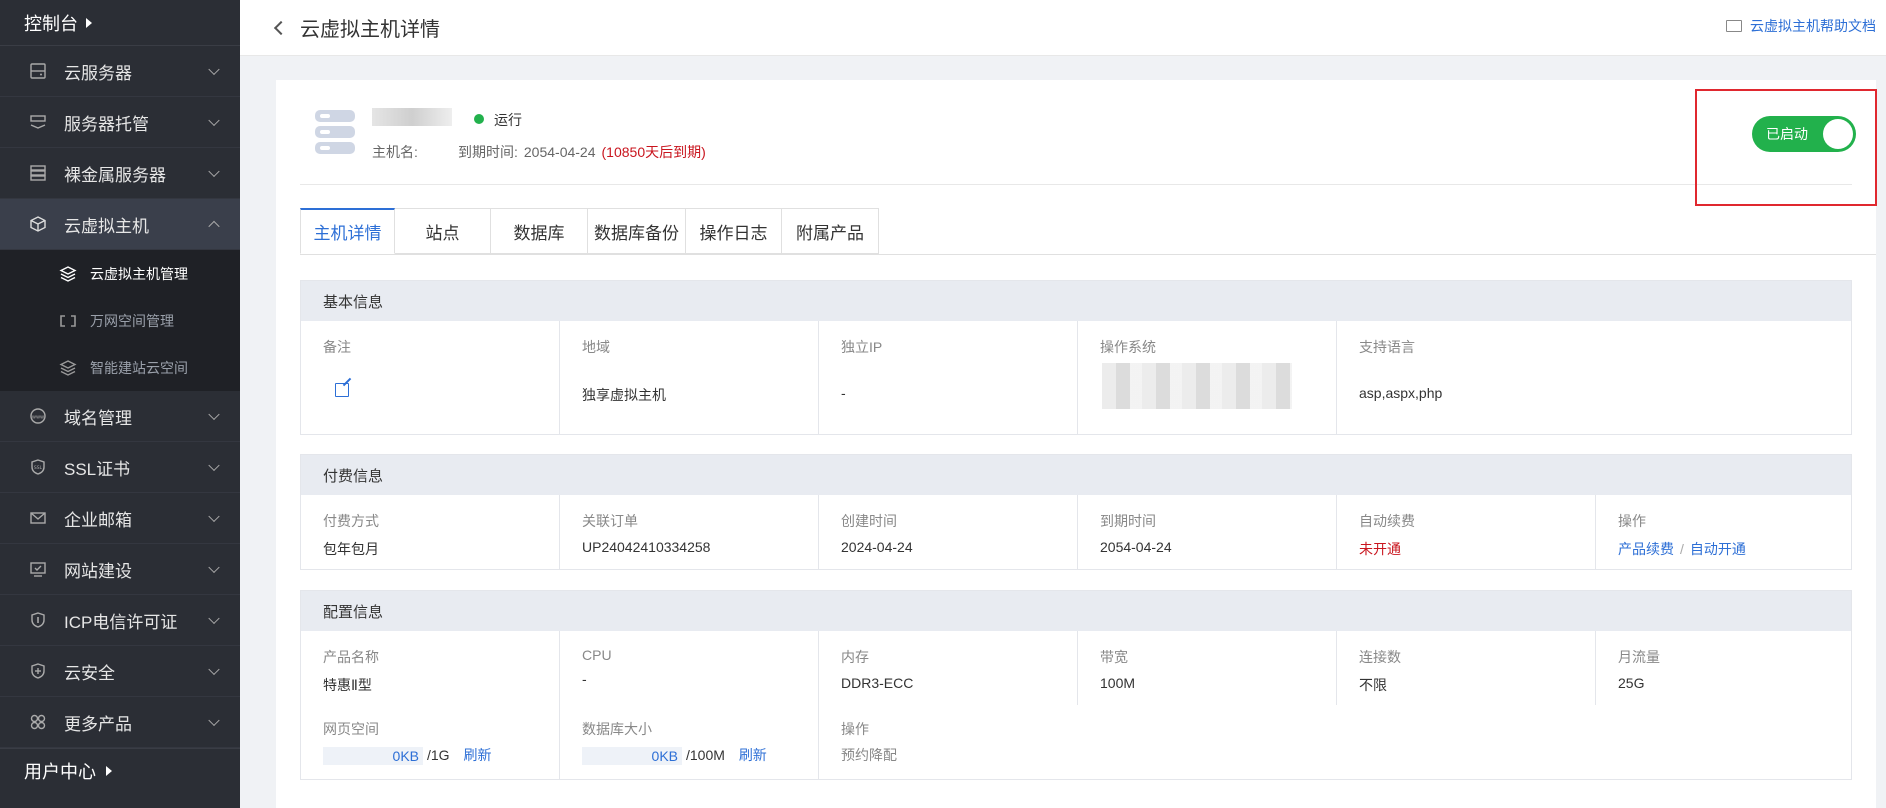  What do you see at coordinates (877, 547) in the screenshot?
I see `created-value: 2024-04-24` at bounding box center [877, 547].